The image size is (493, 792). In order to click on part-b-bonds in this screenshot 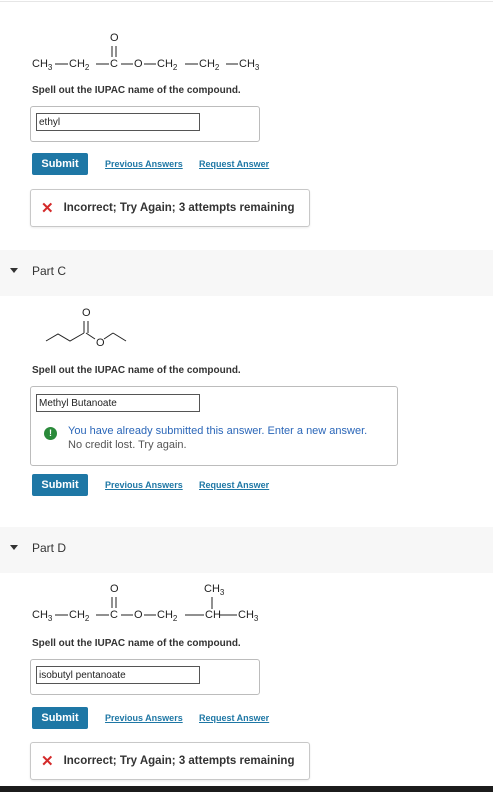, I will do `click(146, 55)`.